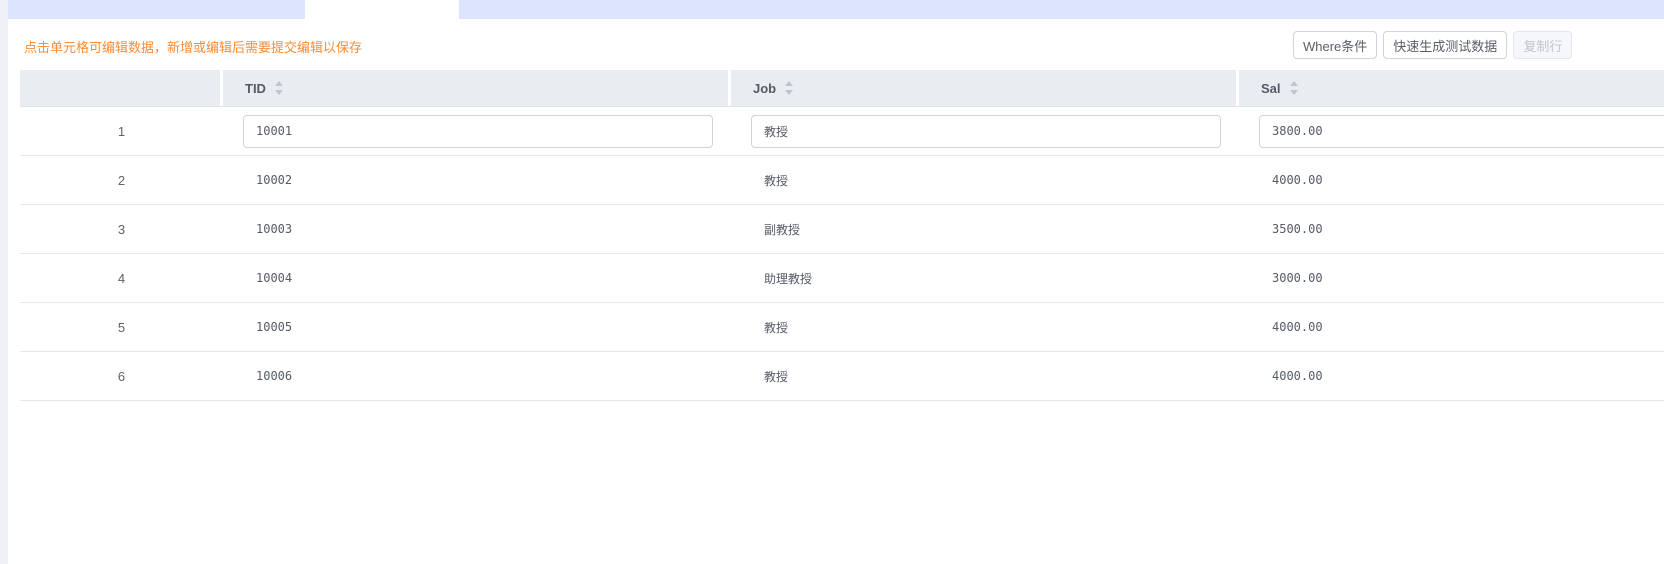 This screenshot has height=564, width=1664. I want to click on job-value: 助理教授, so click(788, 278).